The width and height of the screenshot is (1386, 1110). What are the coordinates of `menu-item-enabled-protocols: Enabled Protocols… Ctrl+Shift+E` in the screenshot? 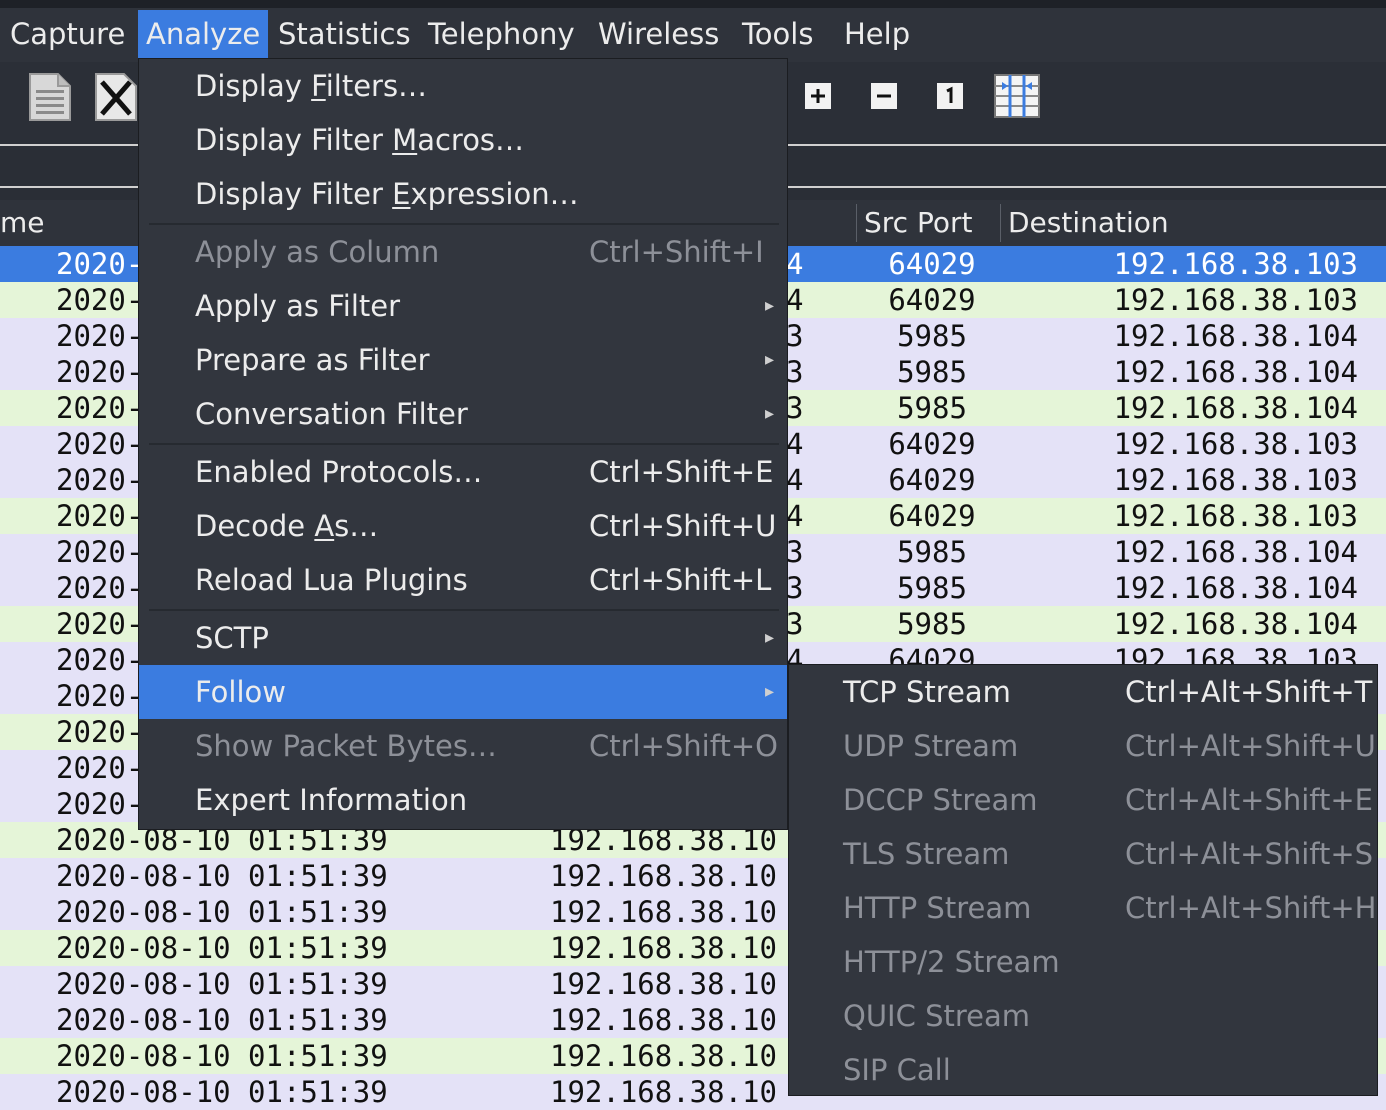 It's located at (463, 472).